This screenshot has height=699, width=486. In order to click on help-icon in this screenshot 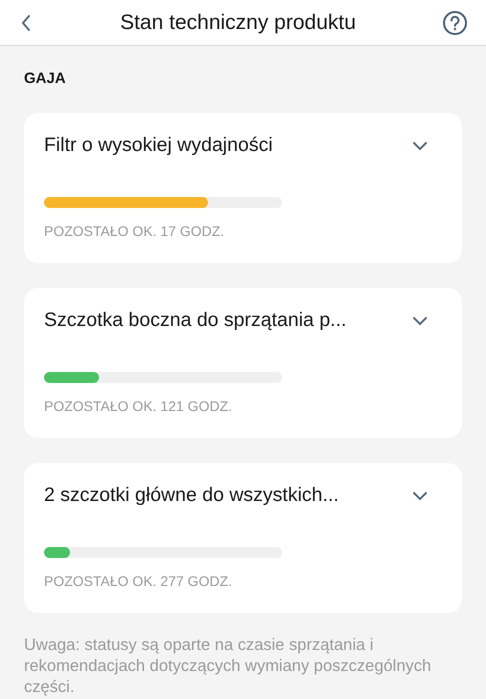, I will do `click(455, 23)`.